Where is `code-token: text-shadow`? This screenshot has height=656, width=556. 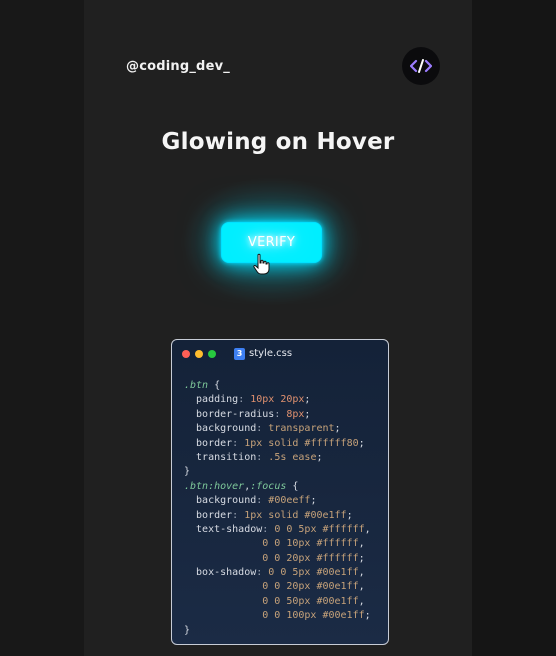 code-token: text-shadow is located at coordinates (223, 529).